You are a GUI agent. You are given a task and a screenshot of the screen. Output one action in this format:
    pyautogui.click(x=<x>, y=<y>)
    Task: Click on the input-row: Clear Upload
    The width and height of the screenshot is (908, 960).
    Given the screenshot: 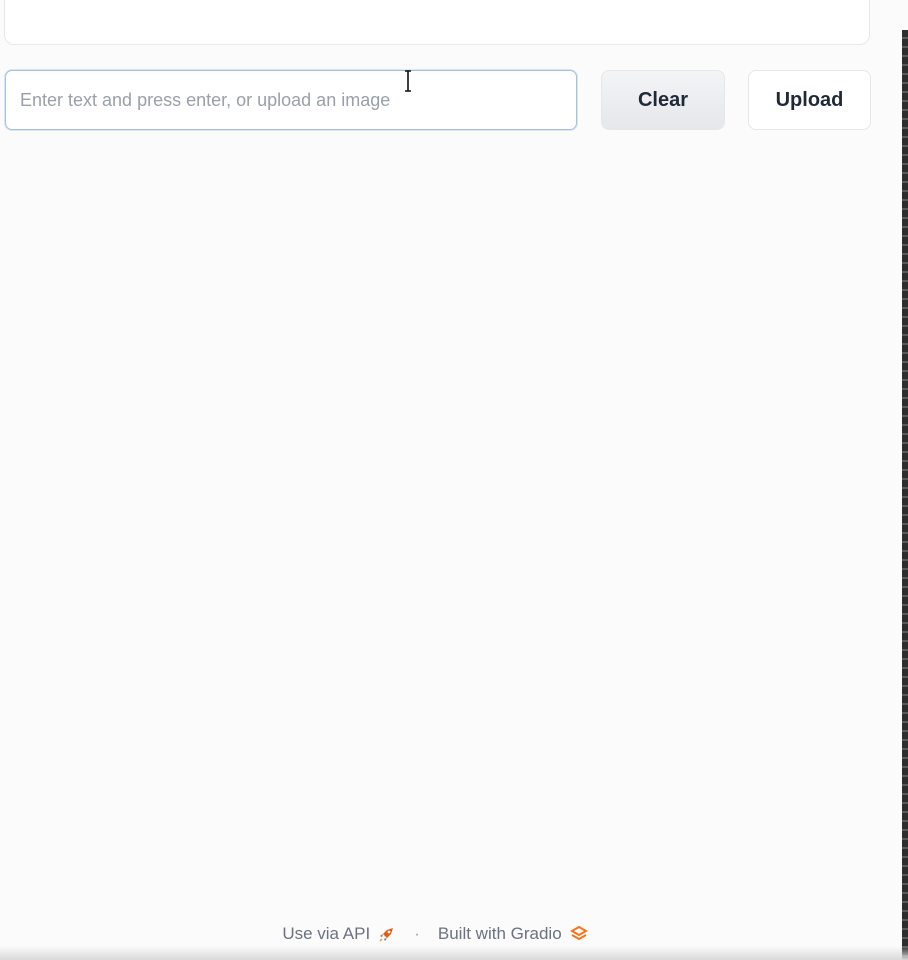 What is the action you would take?
    pyautogui.click(x=438, y=100)
    